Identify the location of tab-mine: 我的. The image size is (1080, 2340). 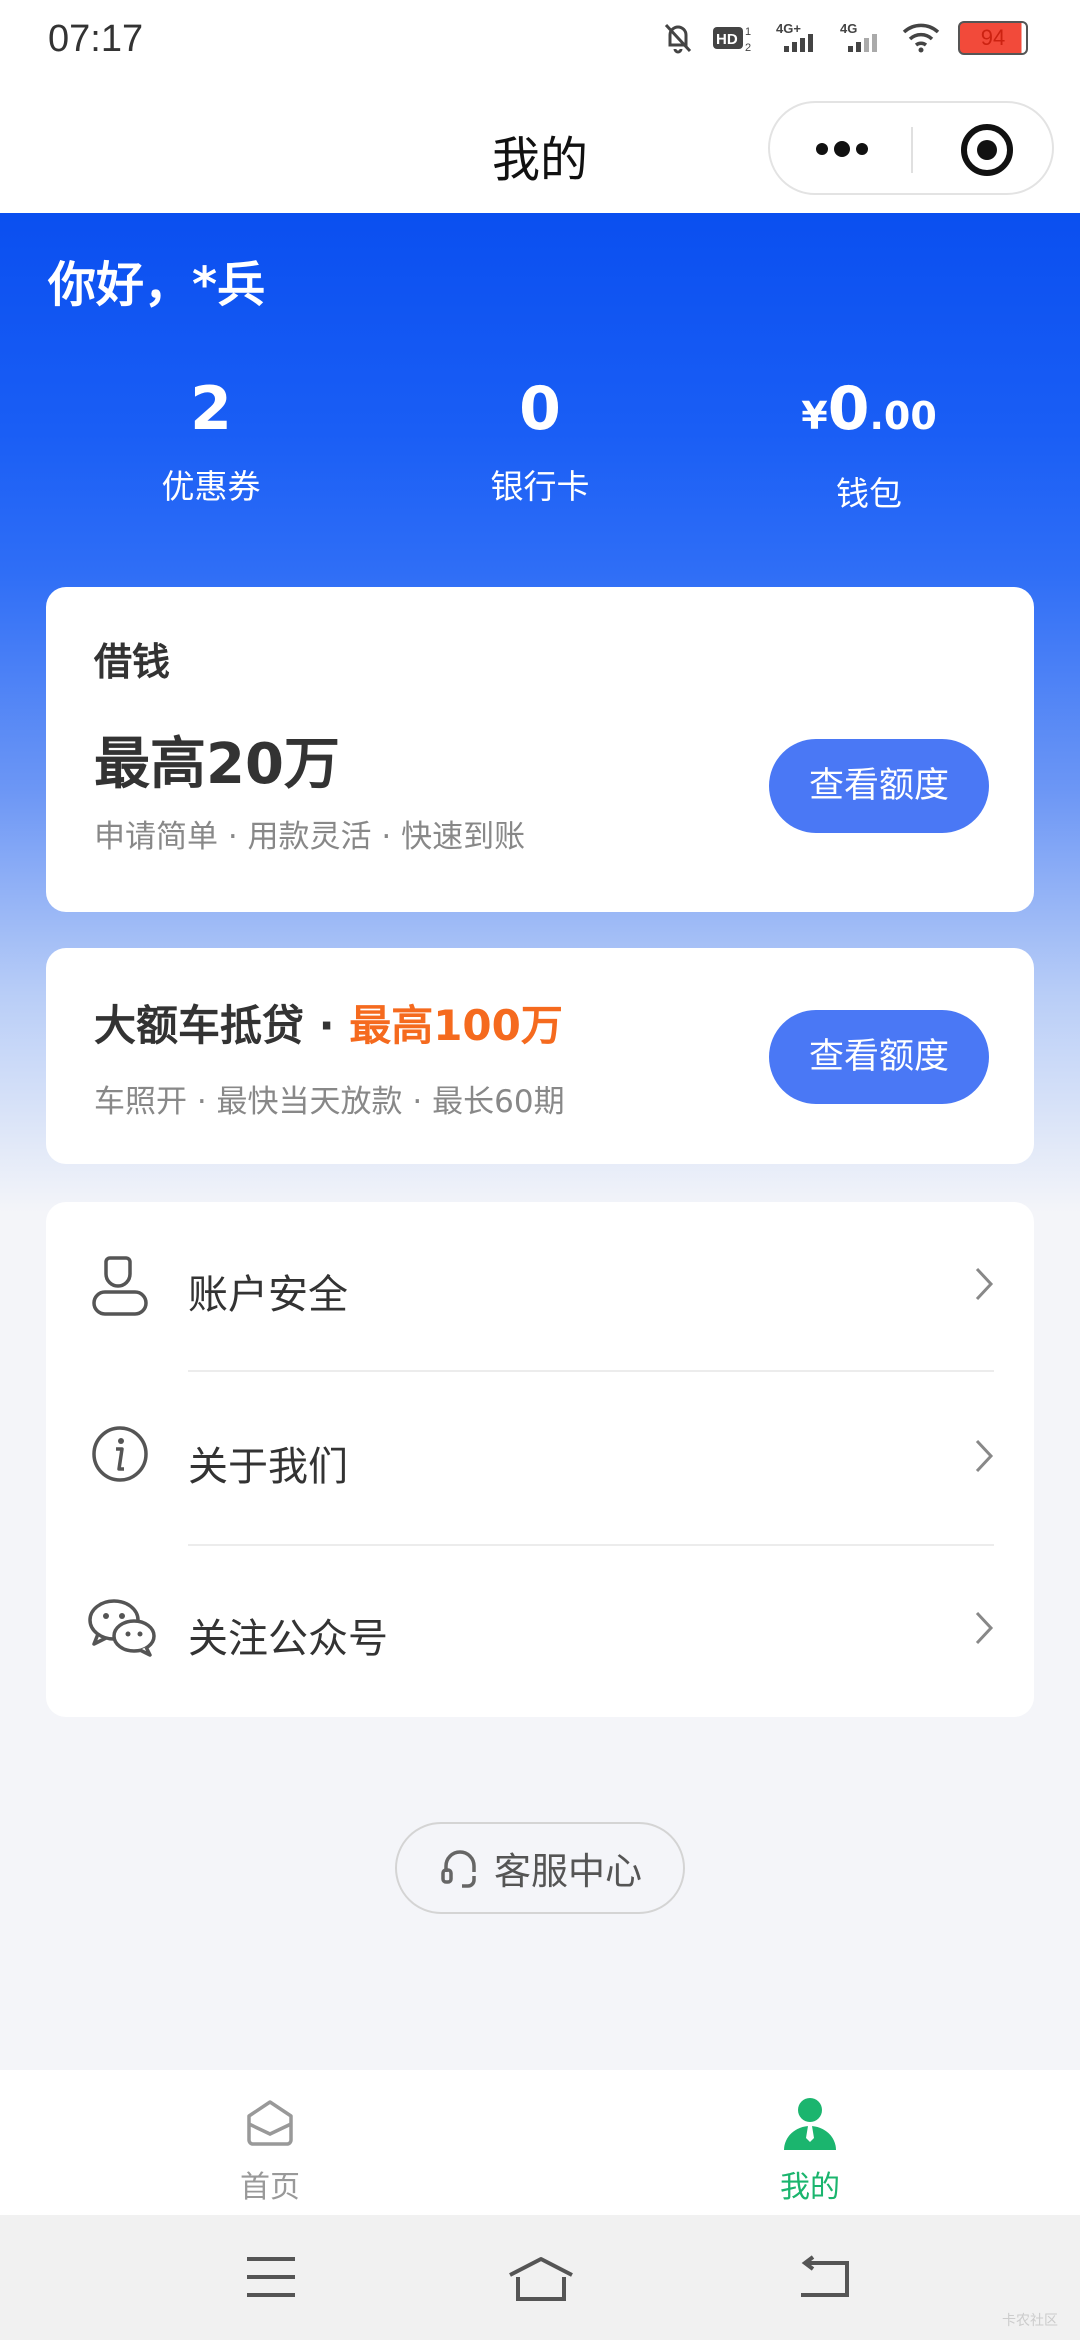
(810, 2142).